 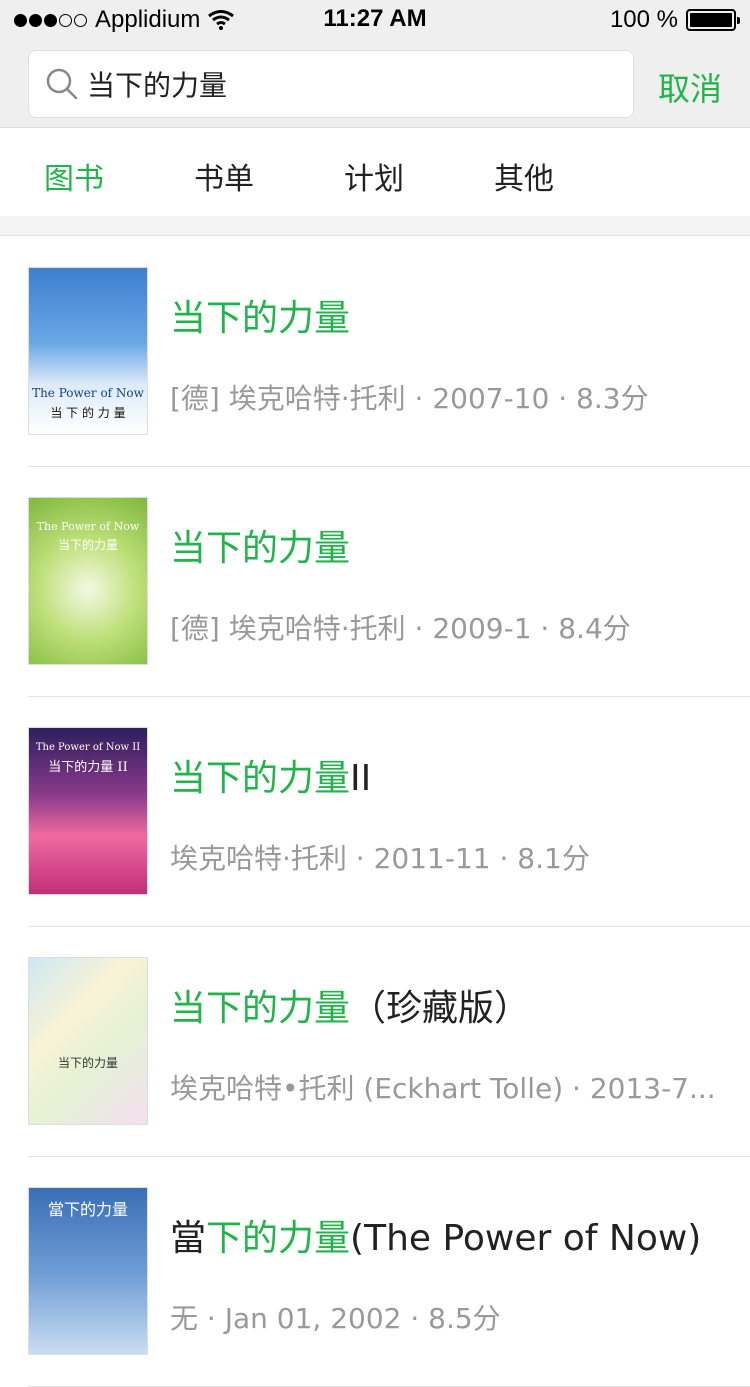 What do you see at coordinates (361, 778) in the screenshot?
I see `title-rest: II` at bounding box center [361, 778].